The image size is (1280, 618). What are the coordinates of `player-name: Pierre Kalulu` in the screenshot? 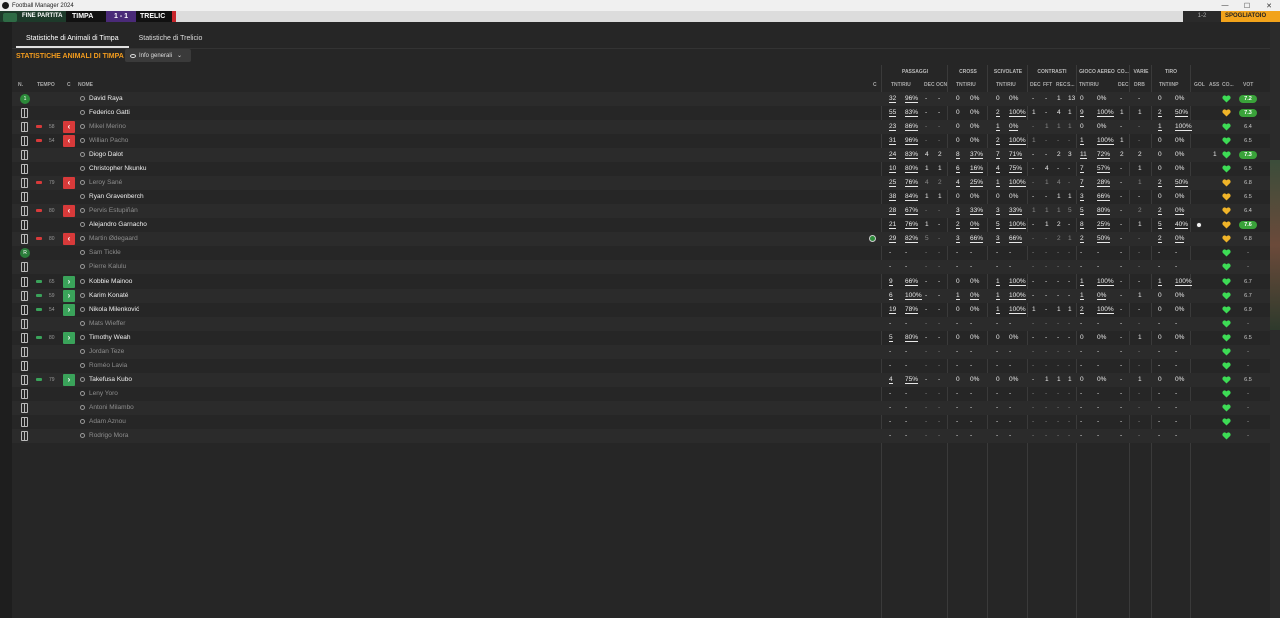 It's located at (107, 266).